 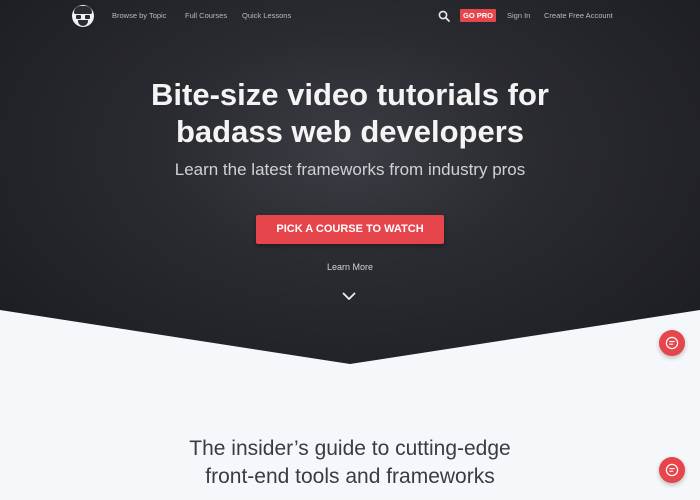 What do you see at coordinates (349, 296) in the screenshot?
I see `chevron-down-icon` at bounding box center [349, 296].